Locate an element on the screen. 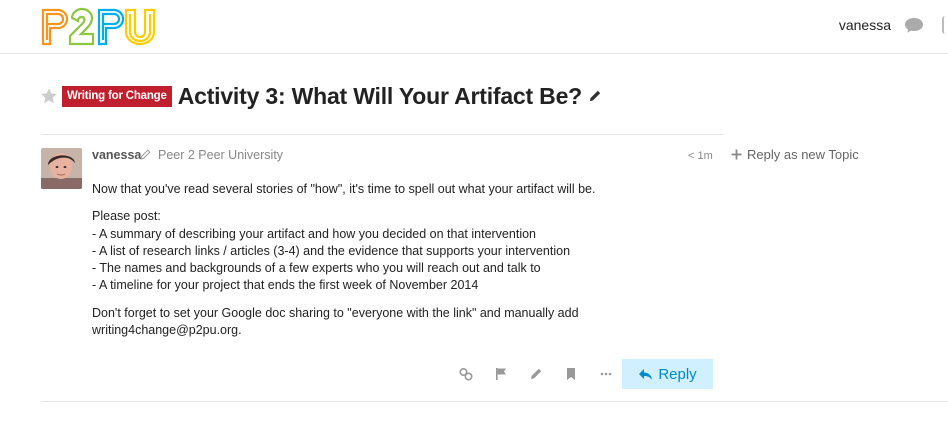 This screenshot has width=948, height=437. edit-button is located at coordinates (535, 374).